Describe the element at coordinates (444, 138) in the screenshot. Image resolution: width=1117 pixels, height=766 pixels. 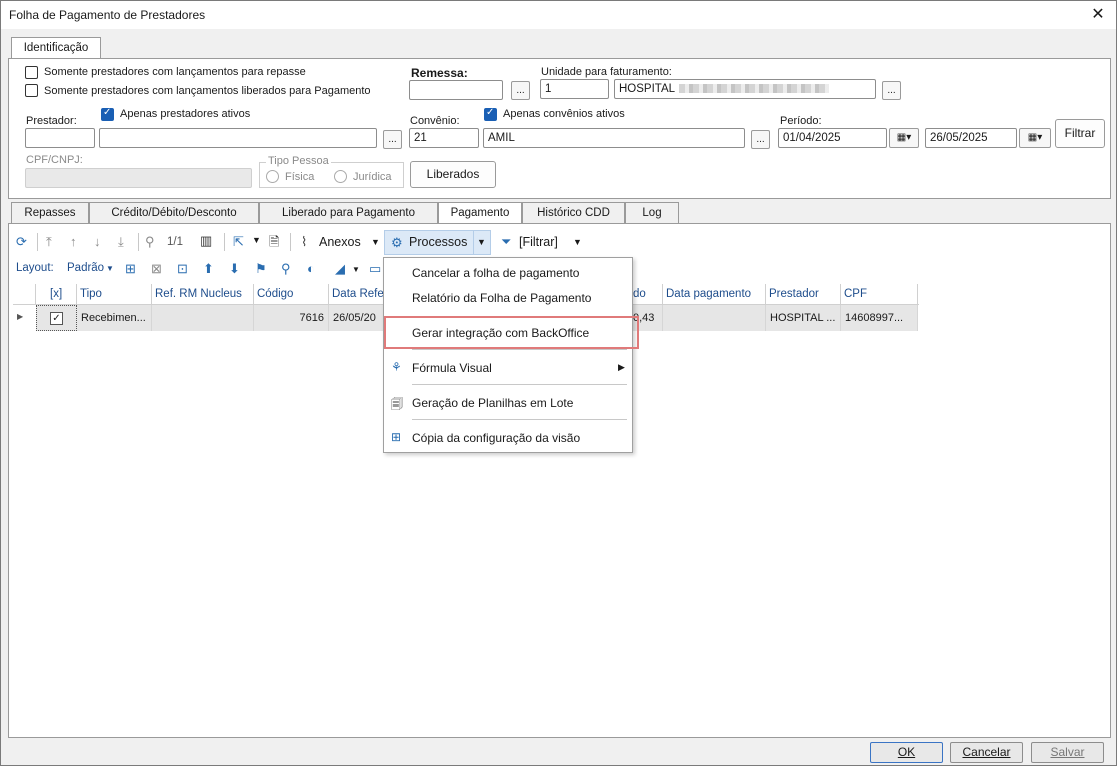
I see `convenio-code-input: 21` at that location.